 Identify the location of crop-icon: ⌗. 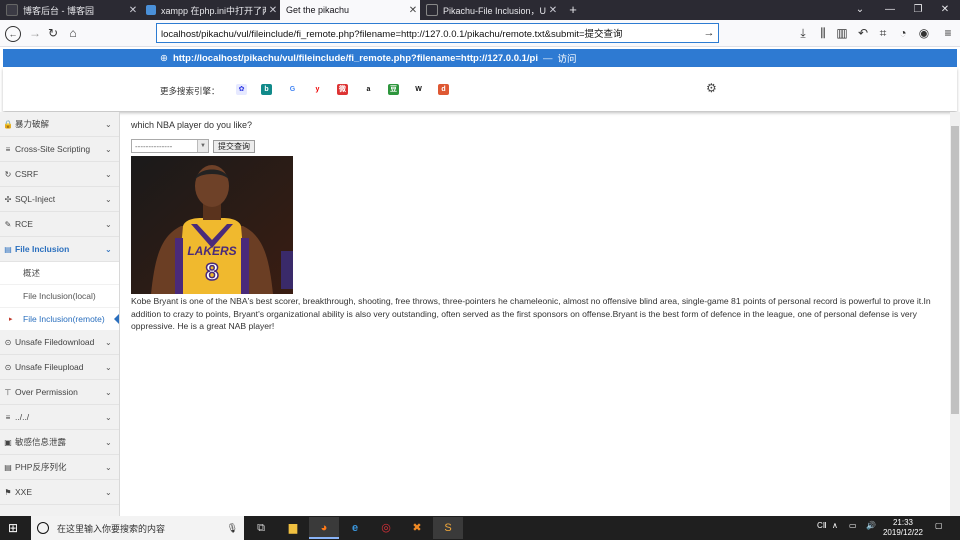
(883, 33).